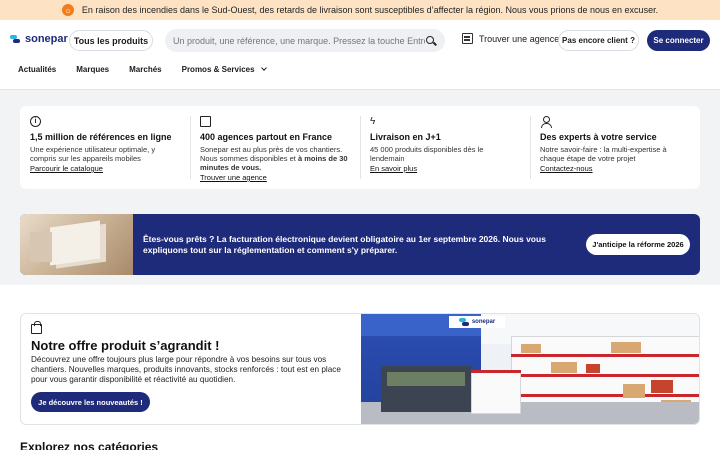  I want to click on store-shelf, so click(496, 392).